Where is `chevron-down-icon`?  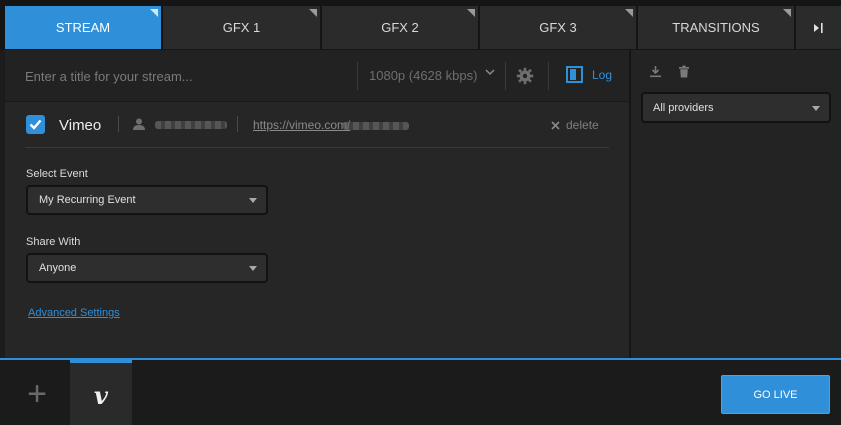
chevron-down-icon is located at coordinates (490, 73).